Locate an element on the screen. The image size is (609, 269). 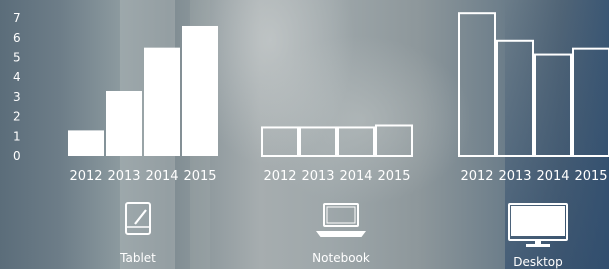
bar-desktop-2015 is located at coordinates (590, 102).